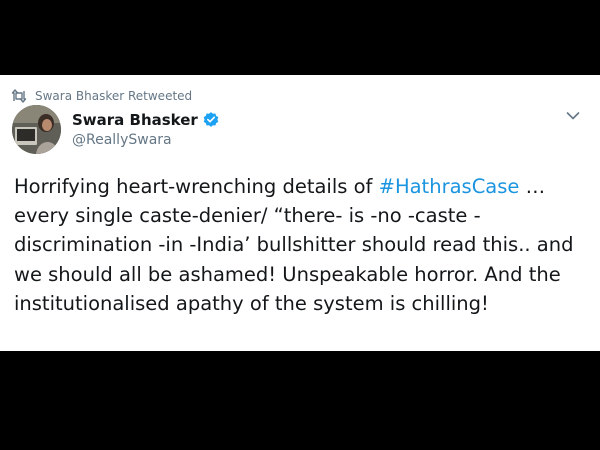 This screenshot has height=450, width=600. I want to click on retweet-icon, so click(19, 96).